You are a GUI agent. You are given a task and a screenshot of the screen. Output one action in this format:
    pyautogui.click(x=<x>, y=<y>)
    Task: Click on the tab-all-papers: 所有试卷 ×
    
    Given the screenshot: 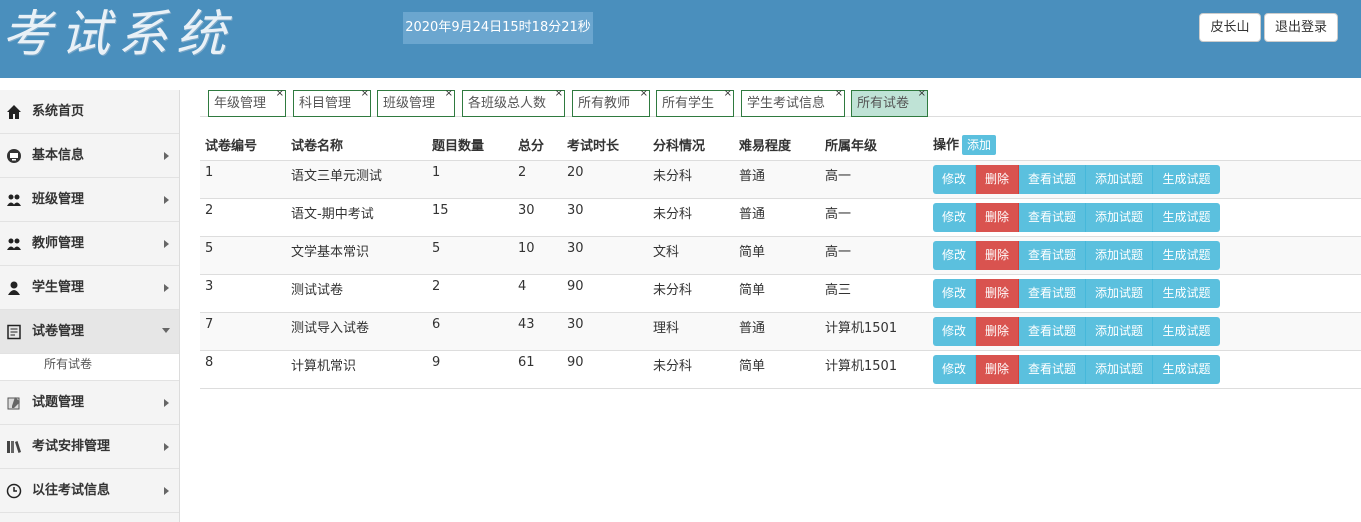 What is the action you would take?
    pyautogui.click(x=889, y=102)
    